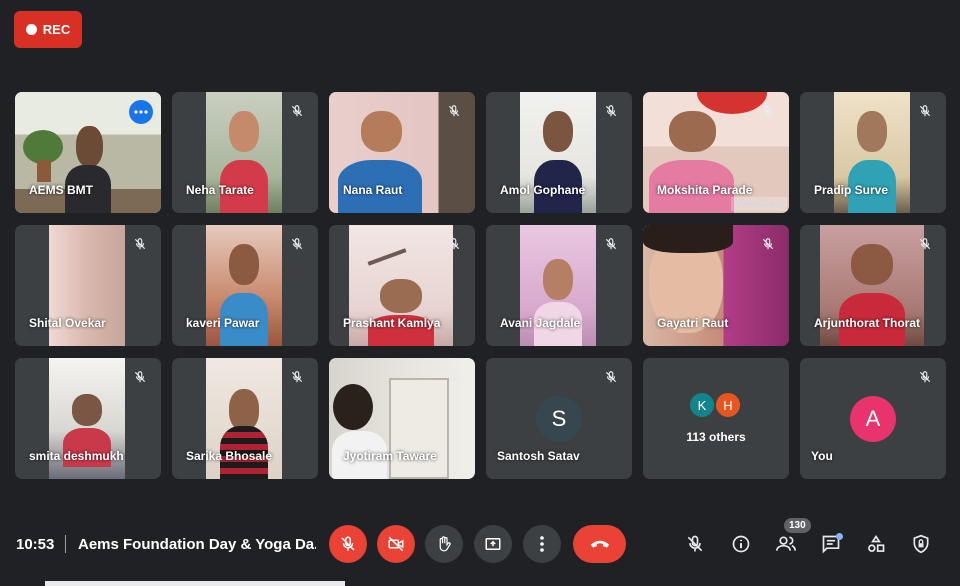 The image size is (960, 586). What do you see at coordinates (88, 285) in the screenshot?
I see `participant-tile-shital: Shital Ovekar` at bounding box center [88, 285].